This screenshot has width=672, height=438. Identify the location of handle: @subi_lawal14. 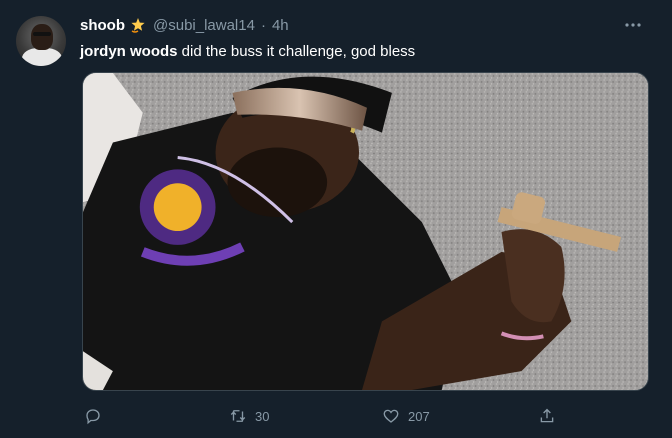
(204, 25).